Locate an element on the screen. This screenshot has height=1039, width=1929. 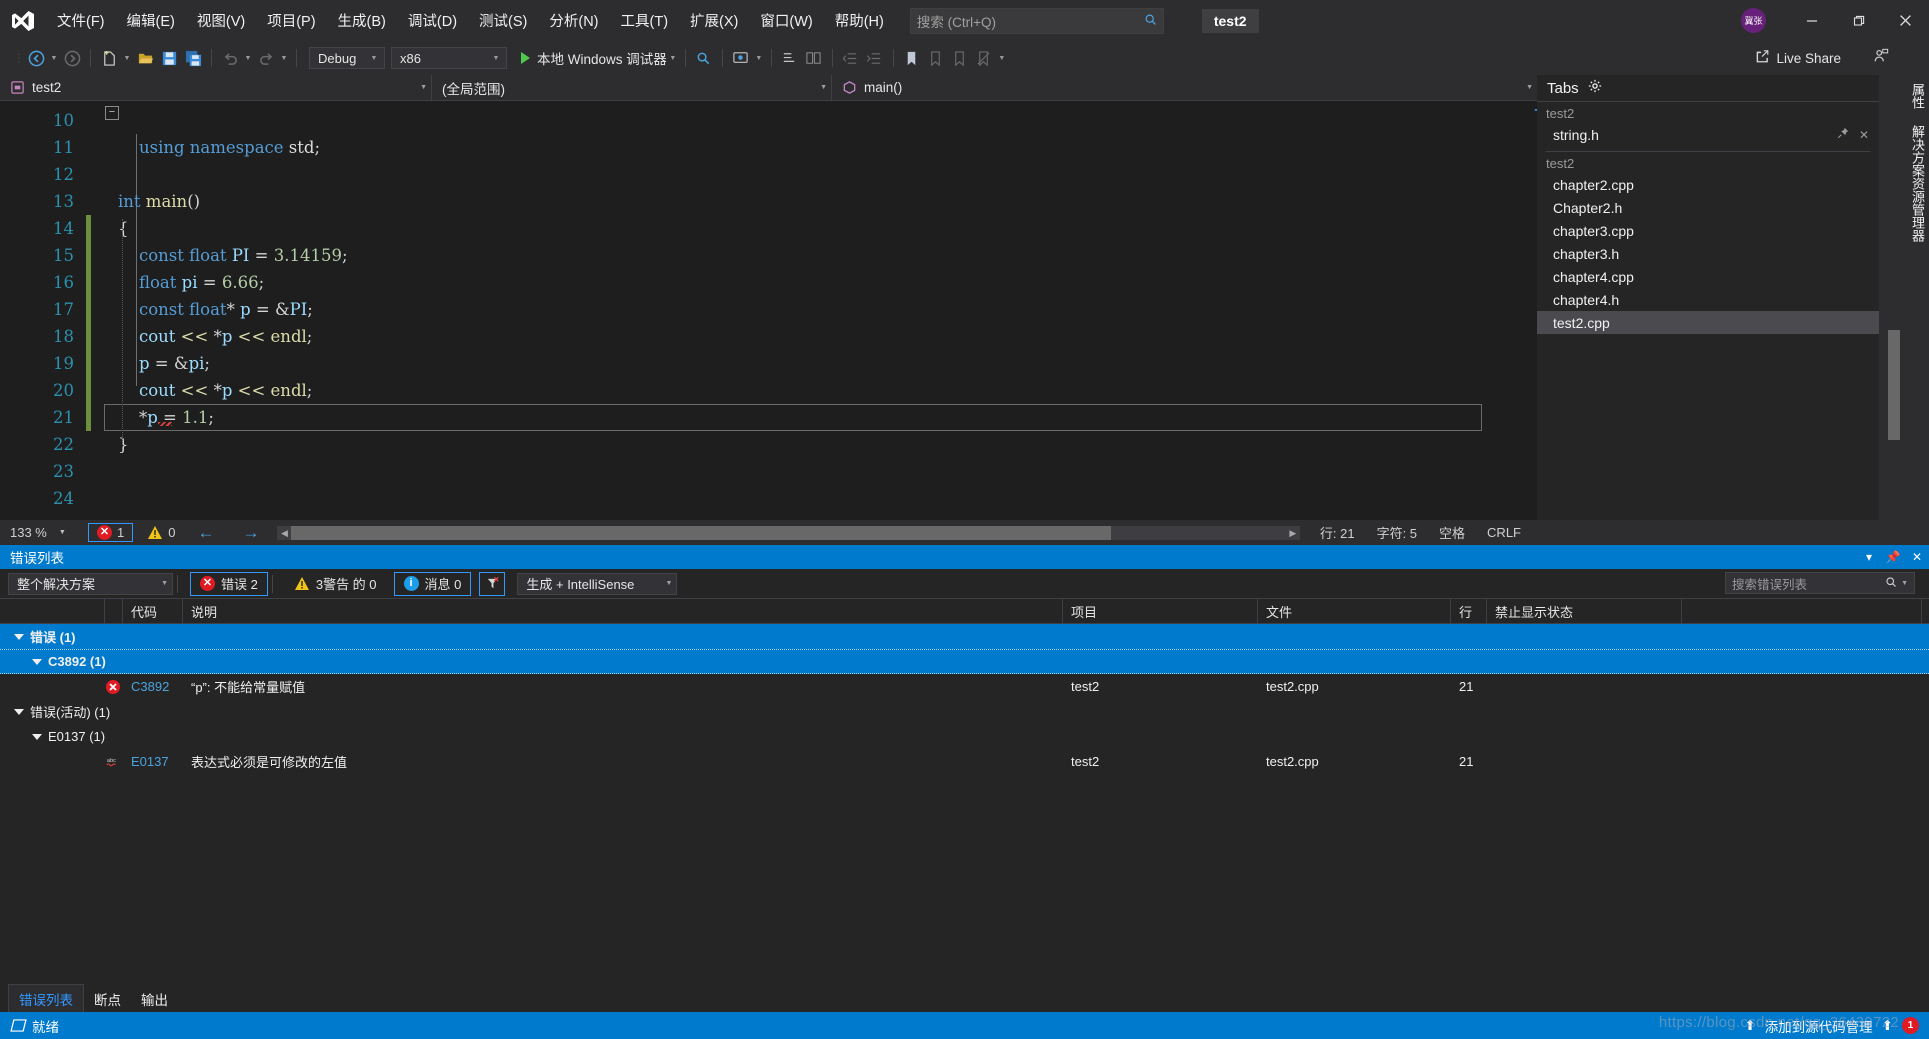
indent-increase-icon is located at coordinates (875, 58).